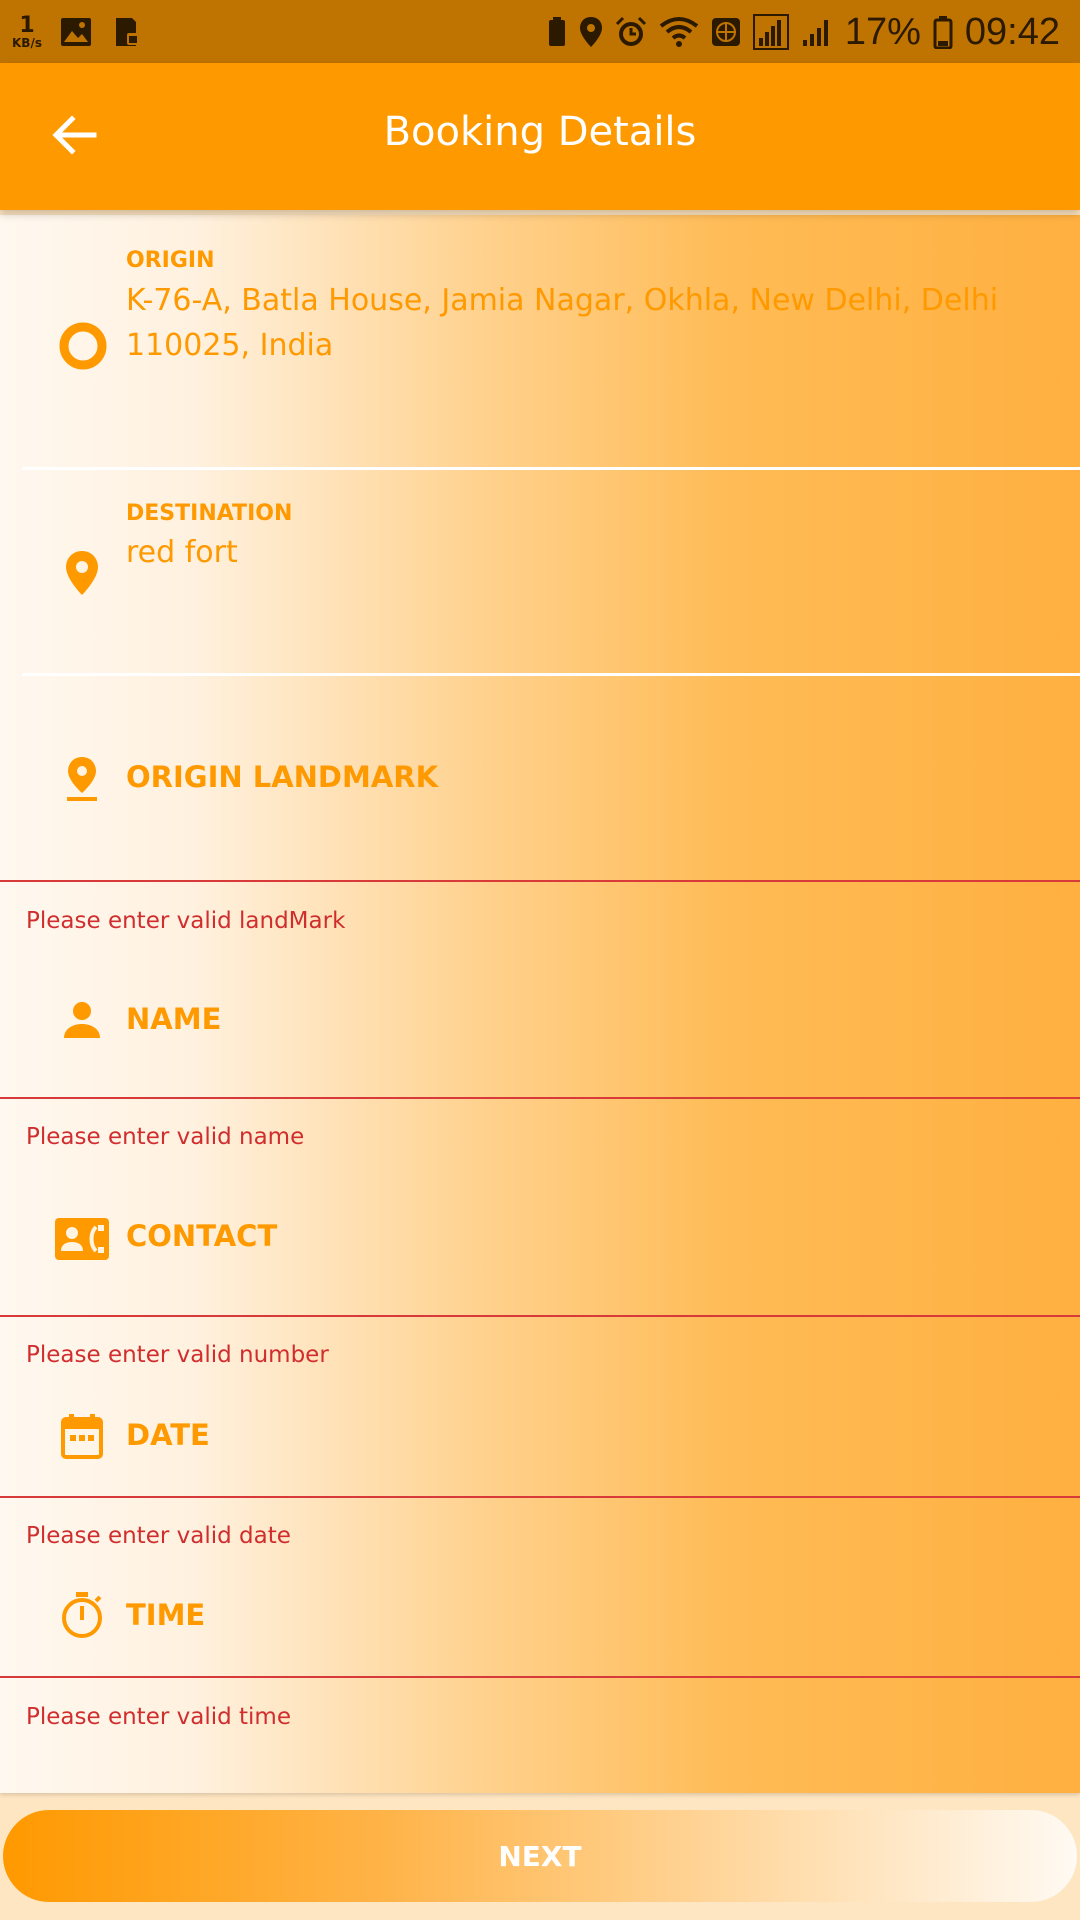 The height and width of the screenshot is (1920, 1080). I want to click on app-bar: Booking Details, so click(540, 136).